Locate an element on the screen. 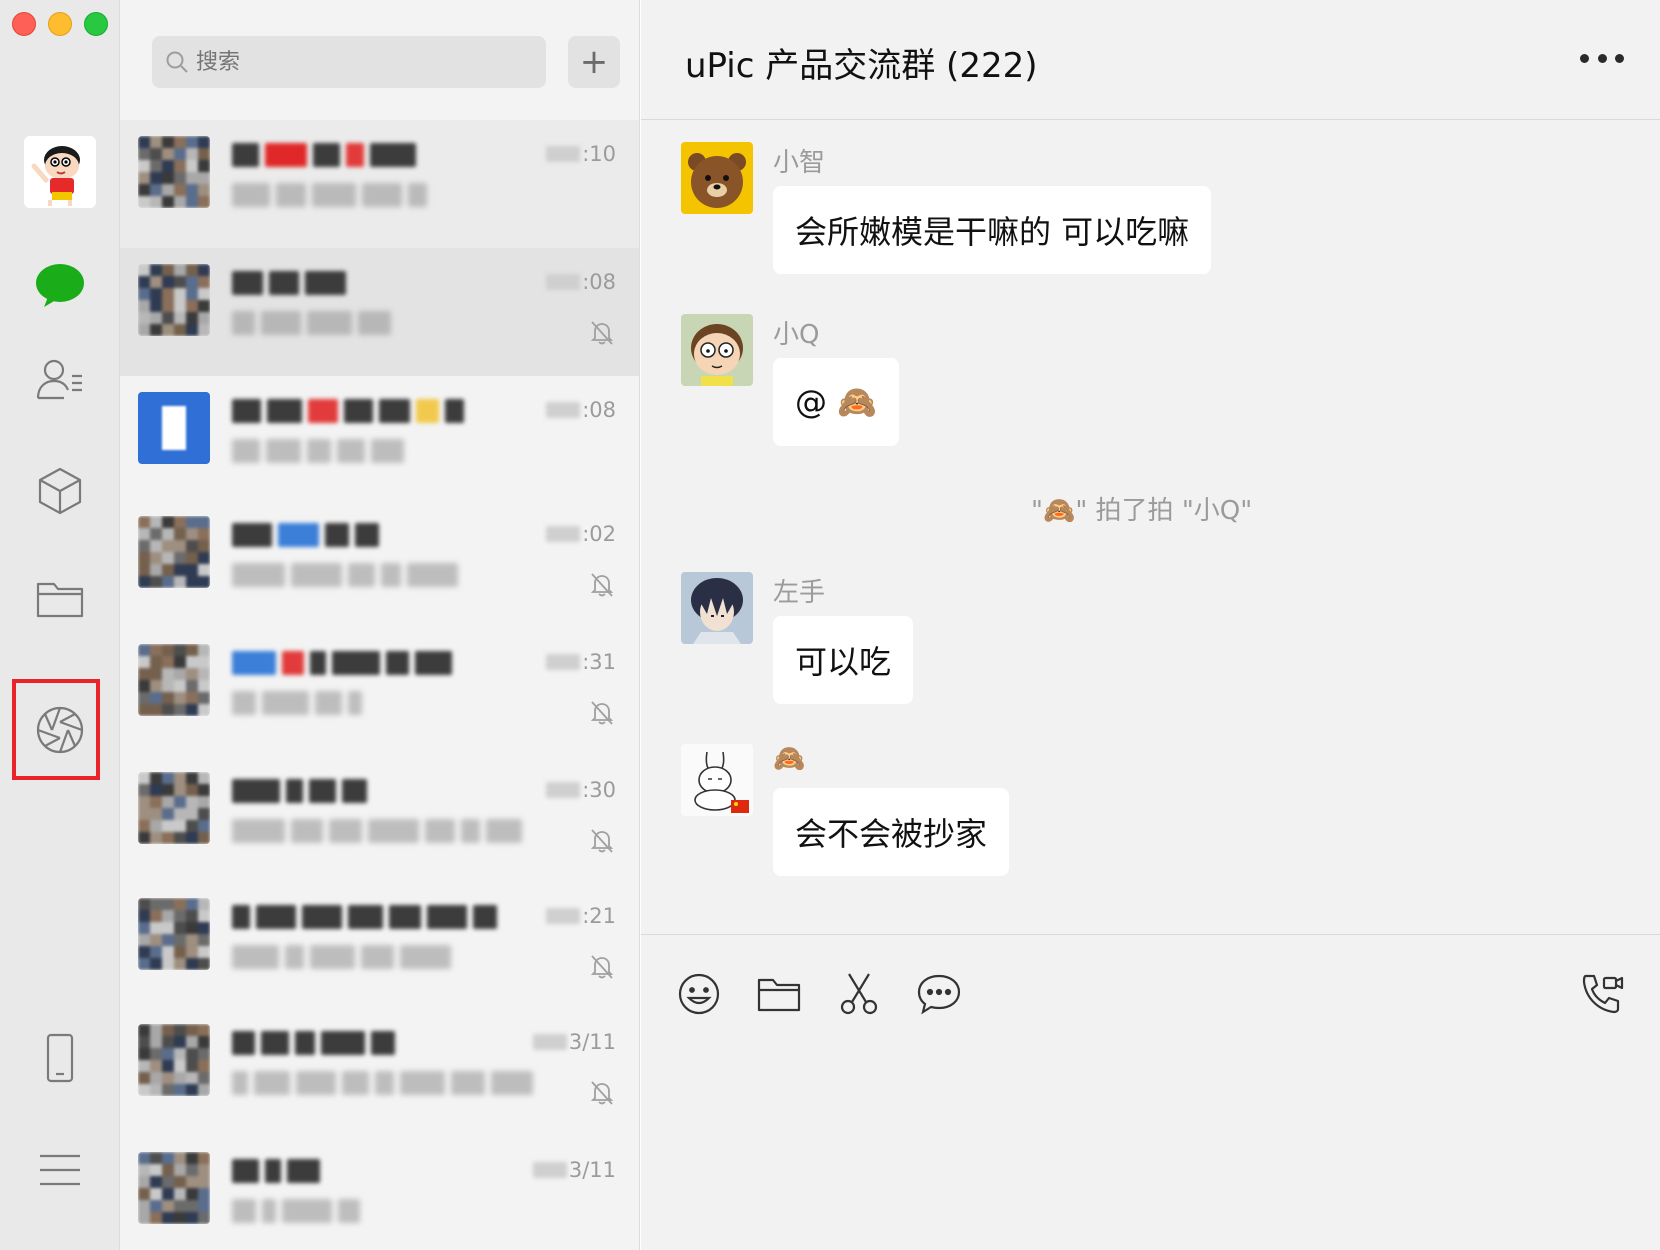  conversation-item: :30 is located at coordinates (379, 820).